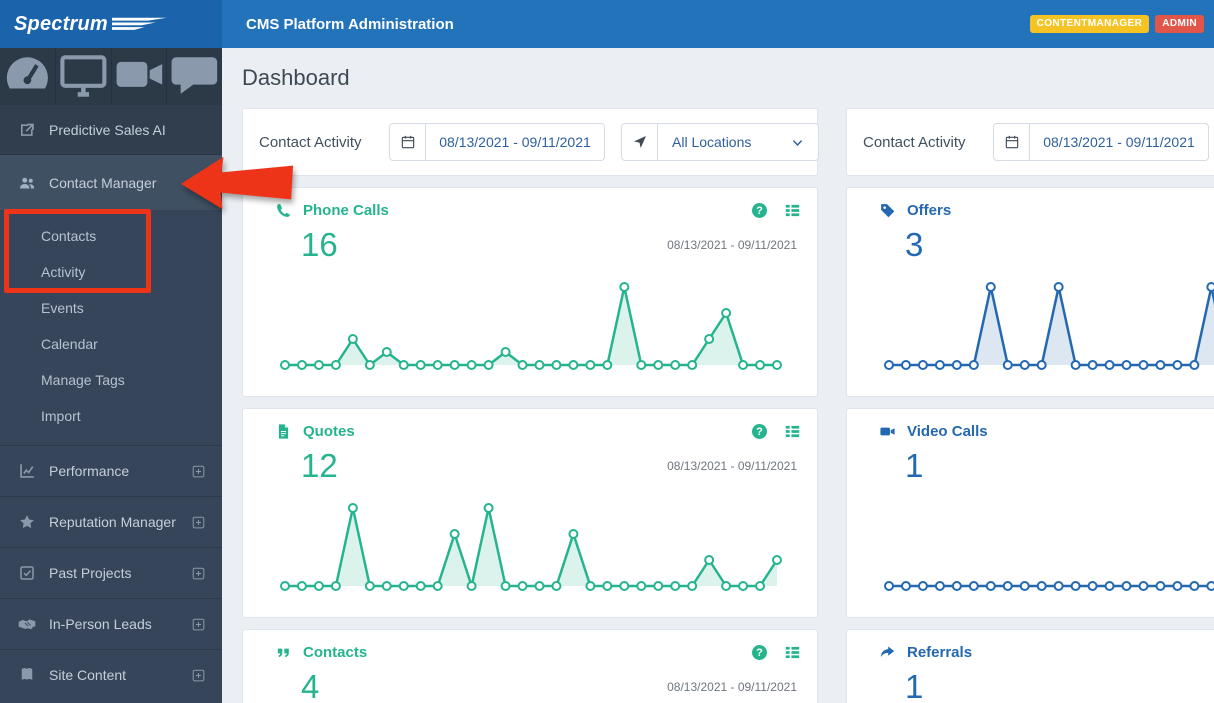 Image resolution: width=1214 pixels, height=703 pixels. I want to click on sidebar-item-performance: Performance, so click(111, 470).